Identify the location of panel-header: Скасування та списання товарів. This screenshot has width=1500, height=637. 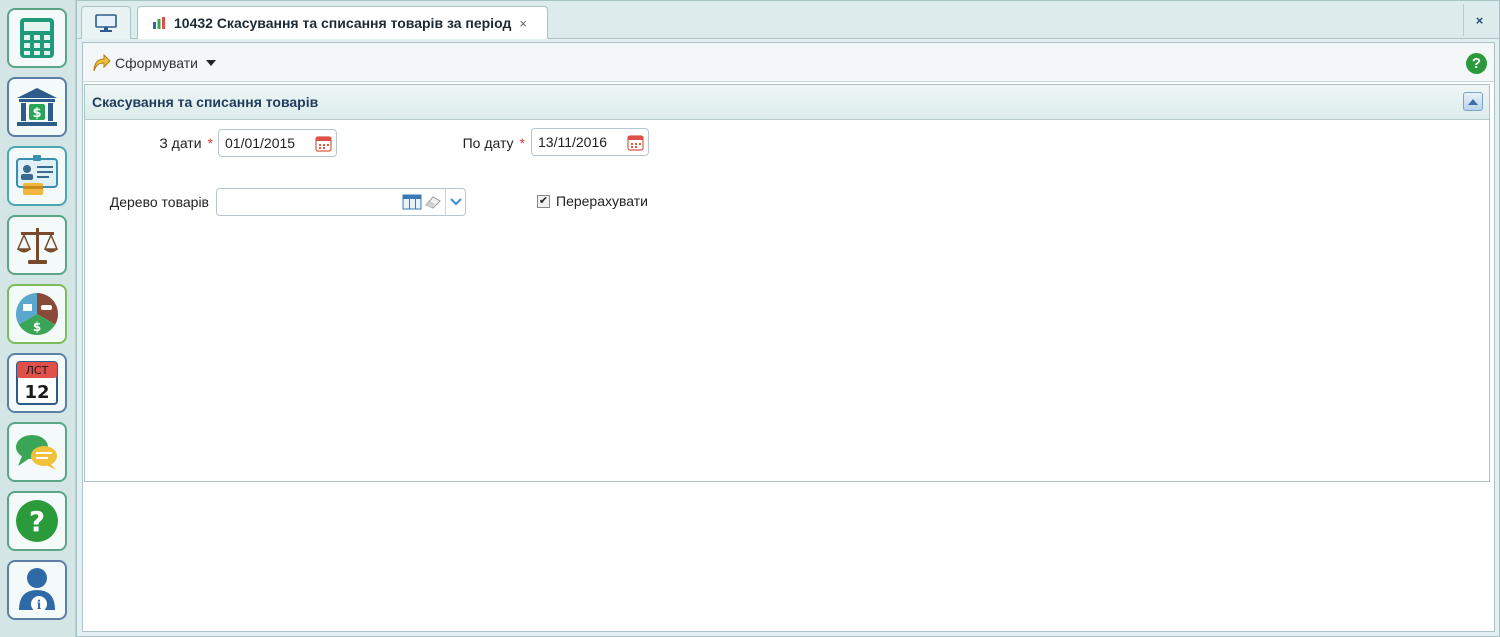
(787, 102).